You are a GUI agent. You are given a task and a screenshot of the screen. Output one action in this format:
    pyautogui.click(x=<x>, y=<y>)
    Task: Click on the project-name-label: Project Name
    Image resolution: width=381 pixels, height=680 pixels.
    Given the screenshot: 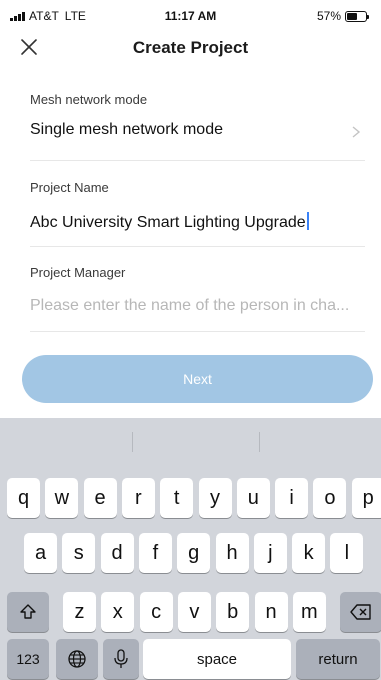 What is the action you would take?
    pyautogui.click(x=69, y=187)
    